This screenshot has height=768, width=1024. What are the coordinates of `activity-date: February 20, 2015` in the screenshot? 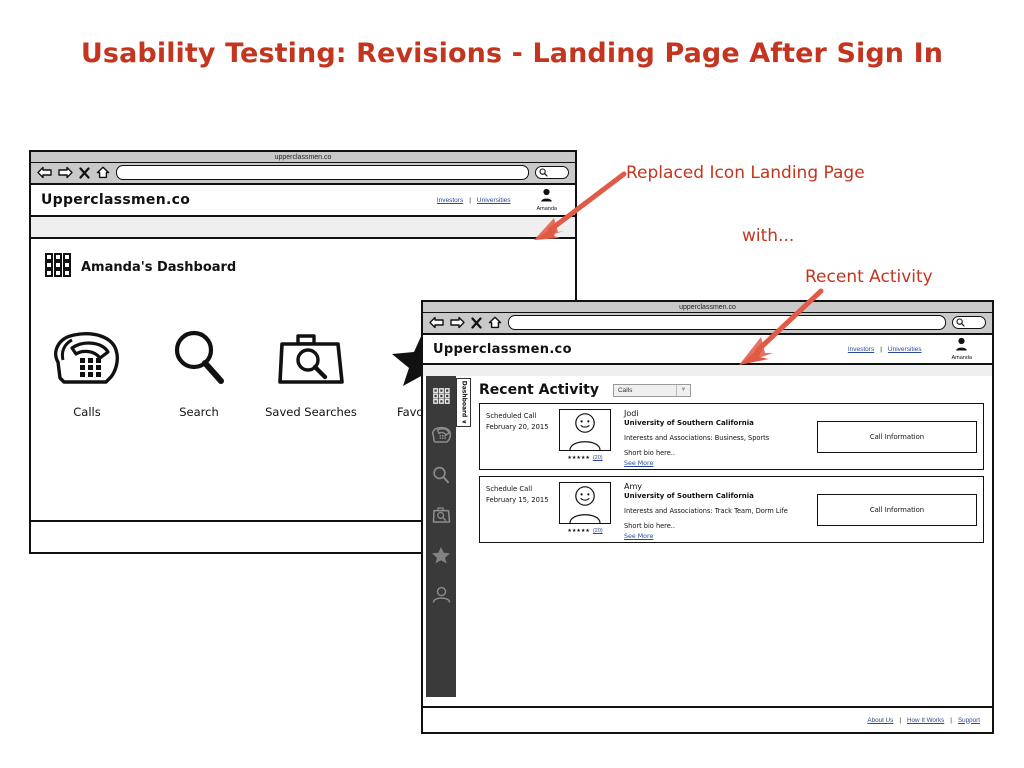 It's located at (517, 426).